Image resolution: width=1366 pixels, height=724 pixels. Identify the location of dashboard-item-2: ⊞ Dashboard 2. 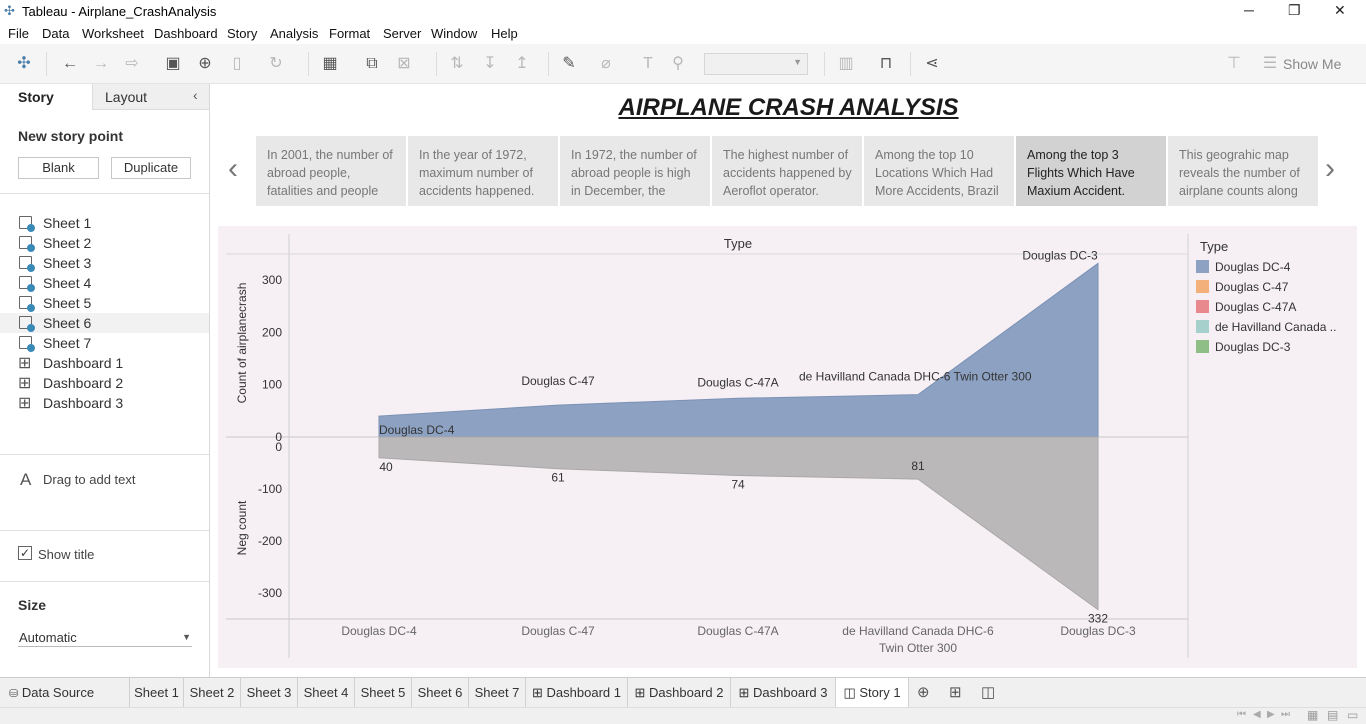
(104, 383).